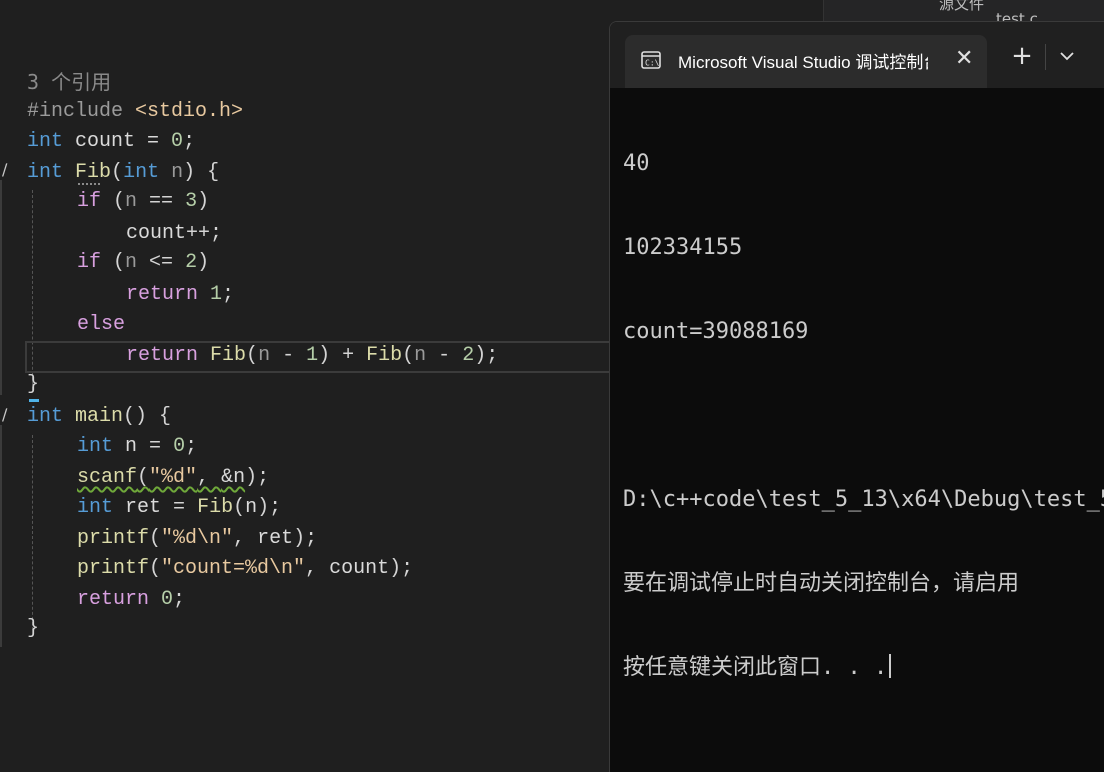 The width and height of the screenshot is (1104, 772). I want to click on console-line: count=39088169, so click(716, 331).